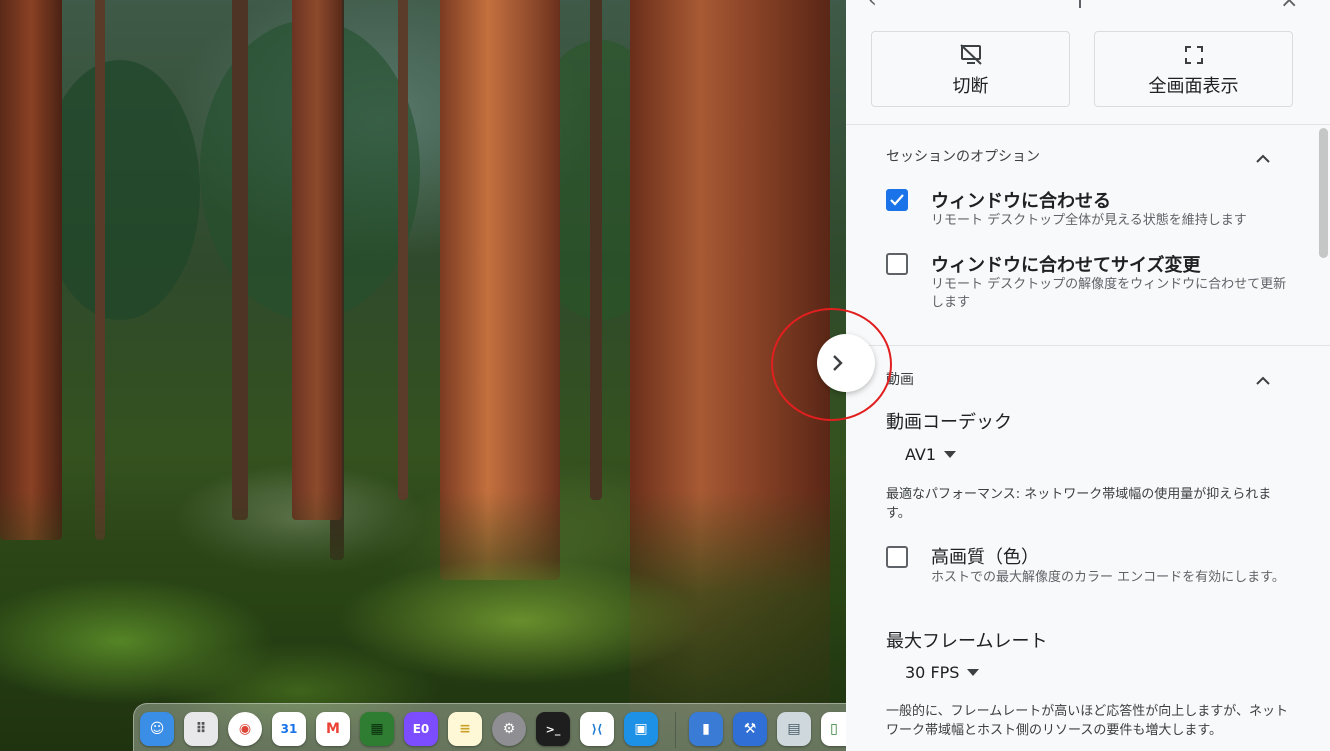 This screenshot has height=751, width=1330. Describe the element at coordinates (1066, 265) in the screenshot. I see `resize-to-fit-title: ウィンドウに合わせてサイズ変更` at that location.